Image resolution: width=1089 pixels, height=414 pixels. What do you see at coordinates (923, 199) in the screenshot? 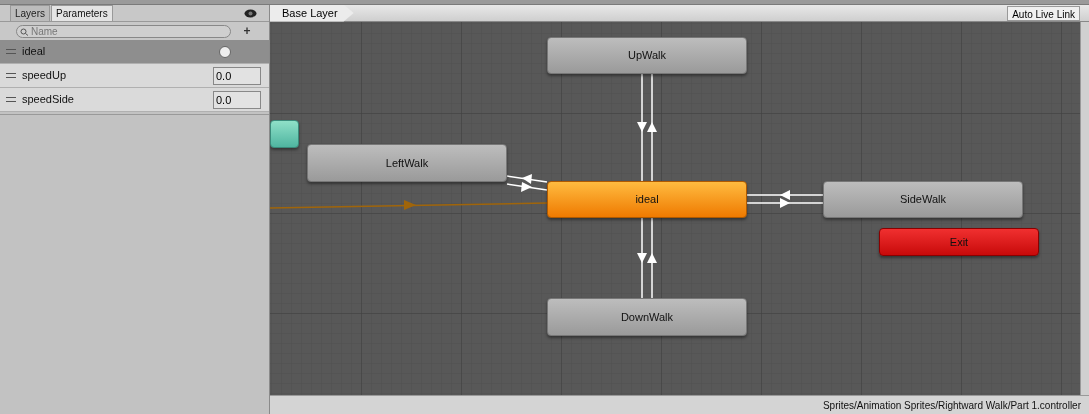
I see `state-node: SideWalk` at bounding box center [923, 199].